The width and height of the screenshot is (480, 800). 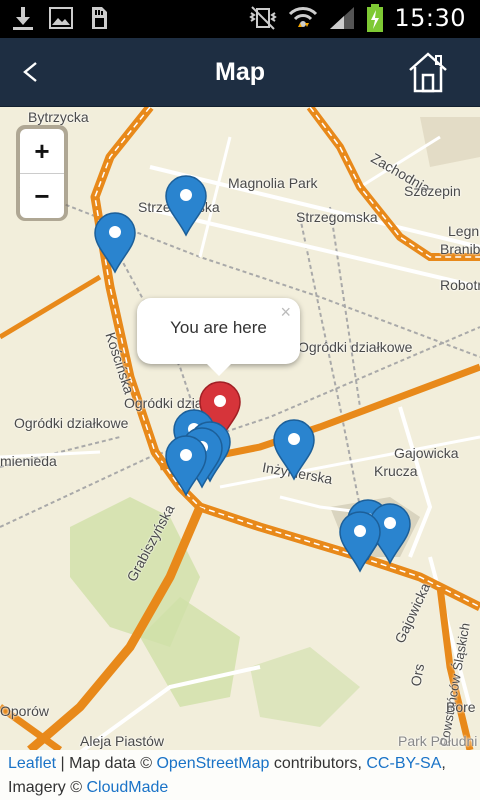 What do you see at coordinates (460, 249) in the screenshot?
I see `street-label: Branibo` at bounding box center [460, 249].